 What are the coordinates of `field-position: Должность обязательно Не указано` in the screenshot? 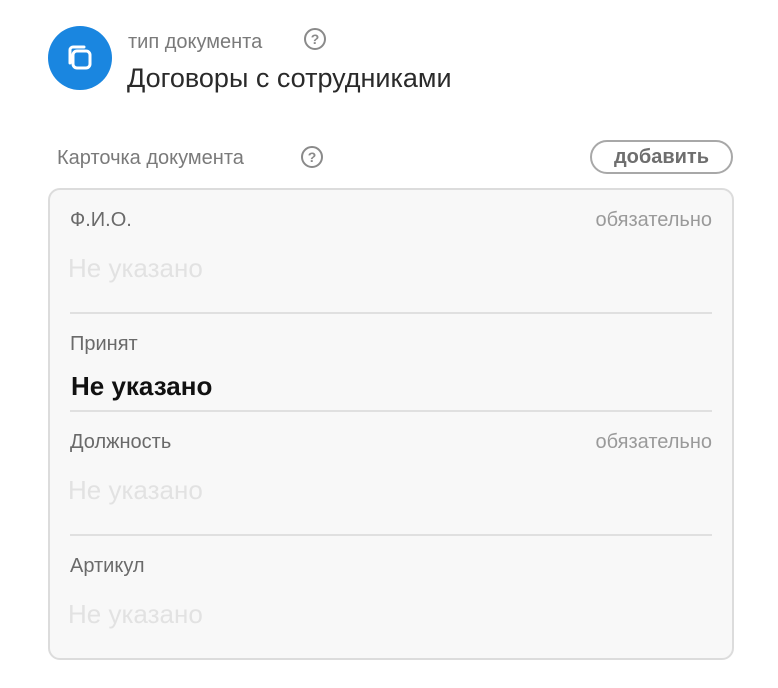 It's located at (390, 470).